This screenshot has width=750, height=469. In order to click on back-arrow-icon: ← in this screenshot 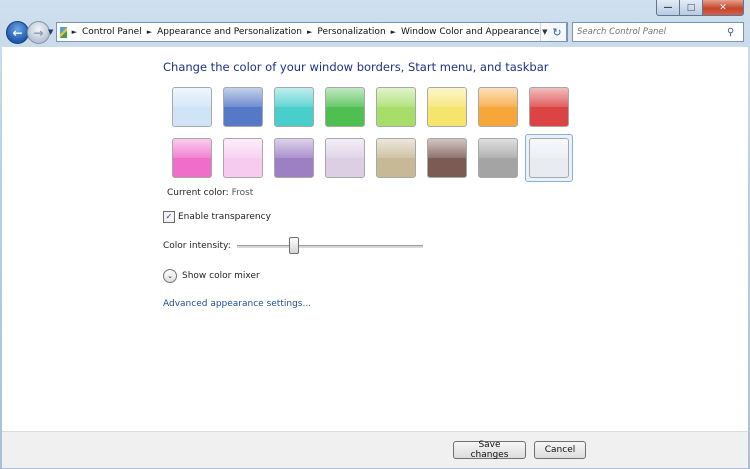, I will do `click(17, 32)`.